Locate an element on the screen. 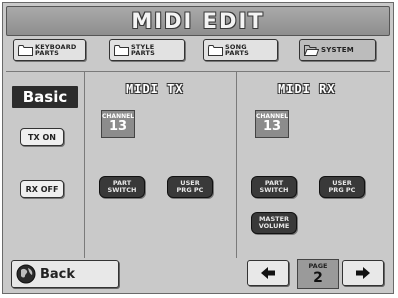 Image resolution: width=398 pixels, height=298 pixels. right-arrow-icon is located at coordinates (363, 273).